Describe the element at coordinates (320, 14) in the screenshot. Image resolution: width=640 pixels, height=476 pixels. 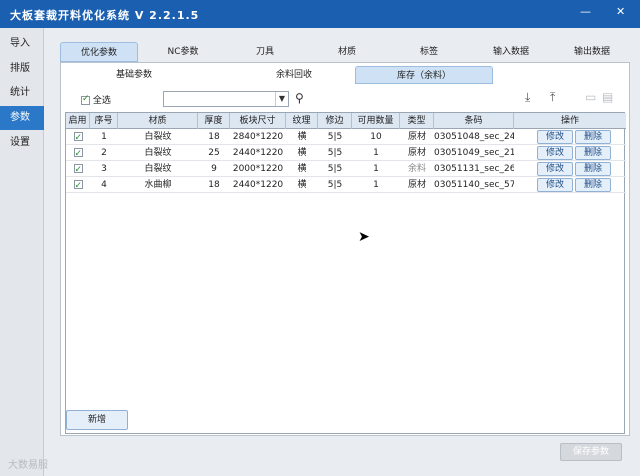
I see `title-bar: 大板套裁开料优化系统 V 2.2.1.5 — ✕` at that location.